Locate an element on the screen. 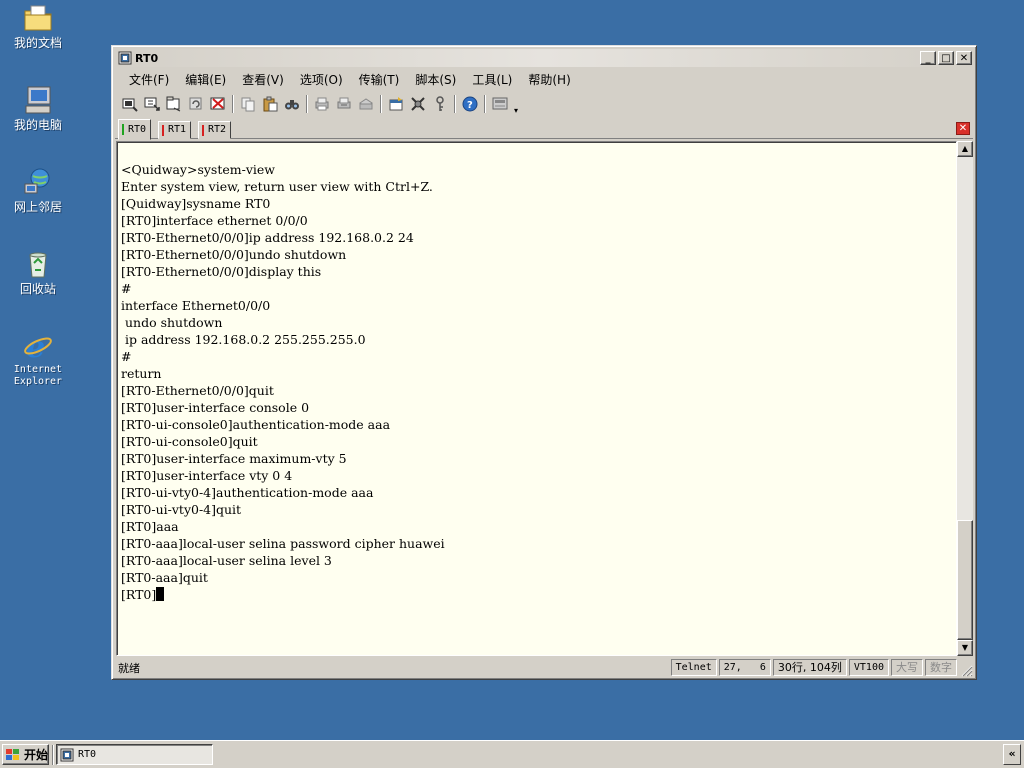 Image resolution: width=1024 pixels, height=768 pixels. chevron-left-icon: « is located at coordinates (1012, 753).